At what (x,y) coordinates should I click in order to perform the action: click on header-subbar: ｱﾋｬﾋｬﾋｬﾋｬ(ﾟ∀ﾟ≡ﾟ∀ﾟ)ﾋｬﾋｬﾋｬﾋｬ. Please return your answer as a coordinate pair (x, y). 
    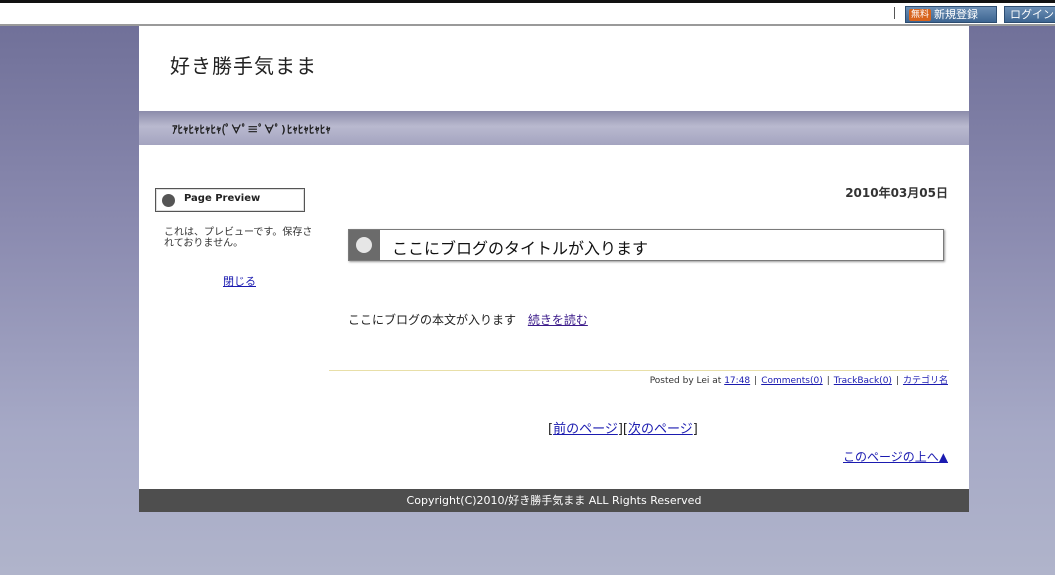
    Looking at the image, I should click on (554, 128).